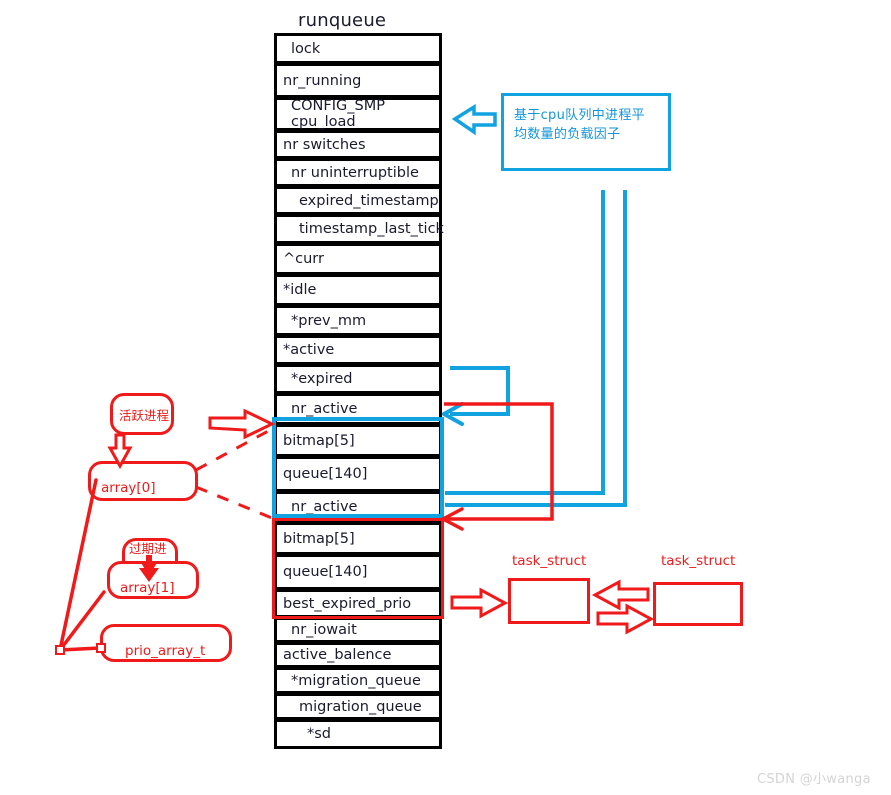  I want to click on struct-field-label: *migration_queue, so click(356, 680).